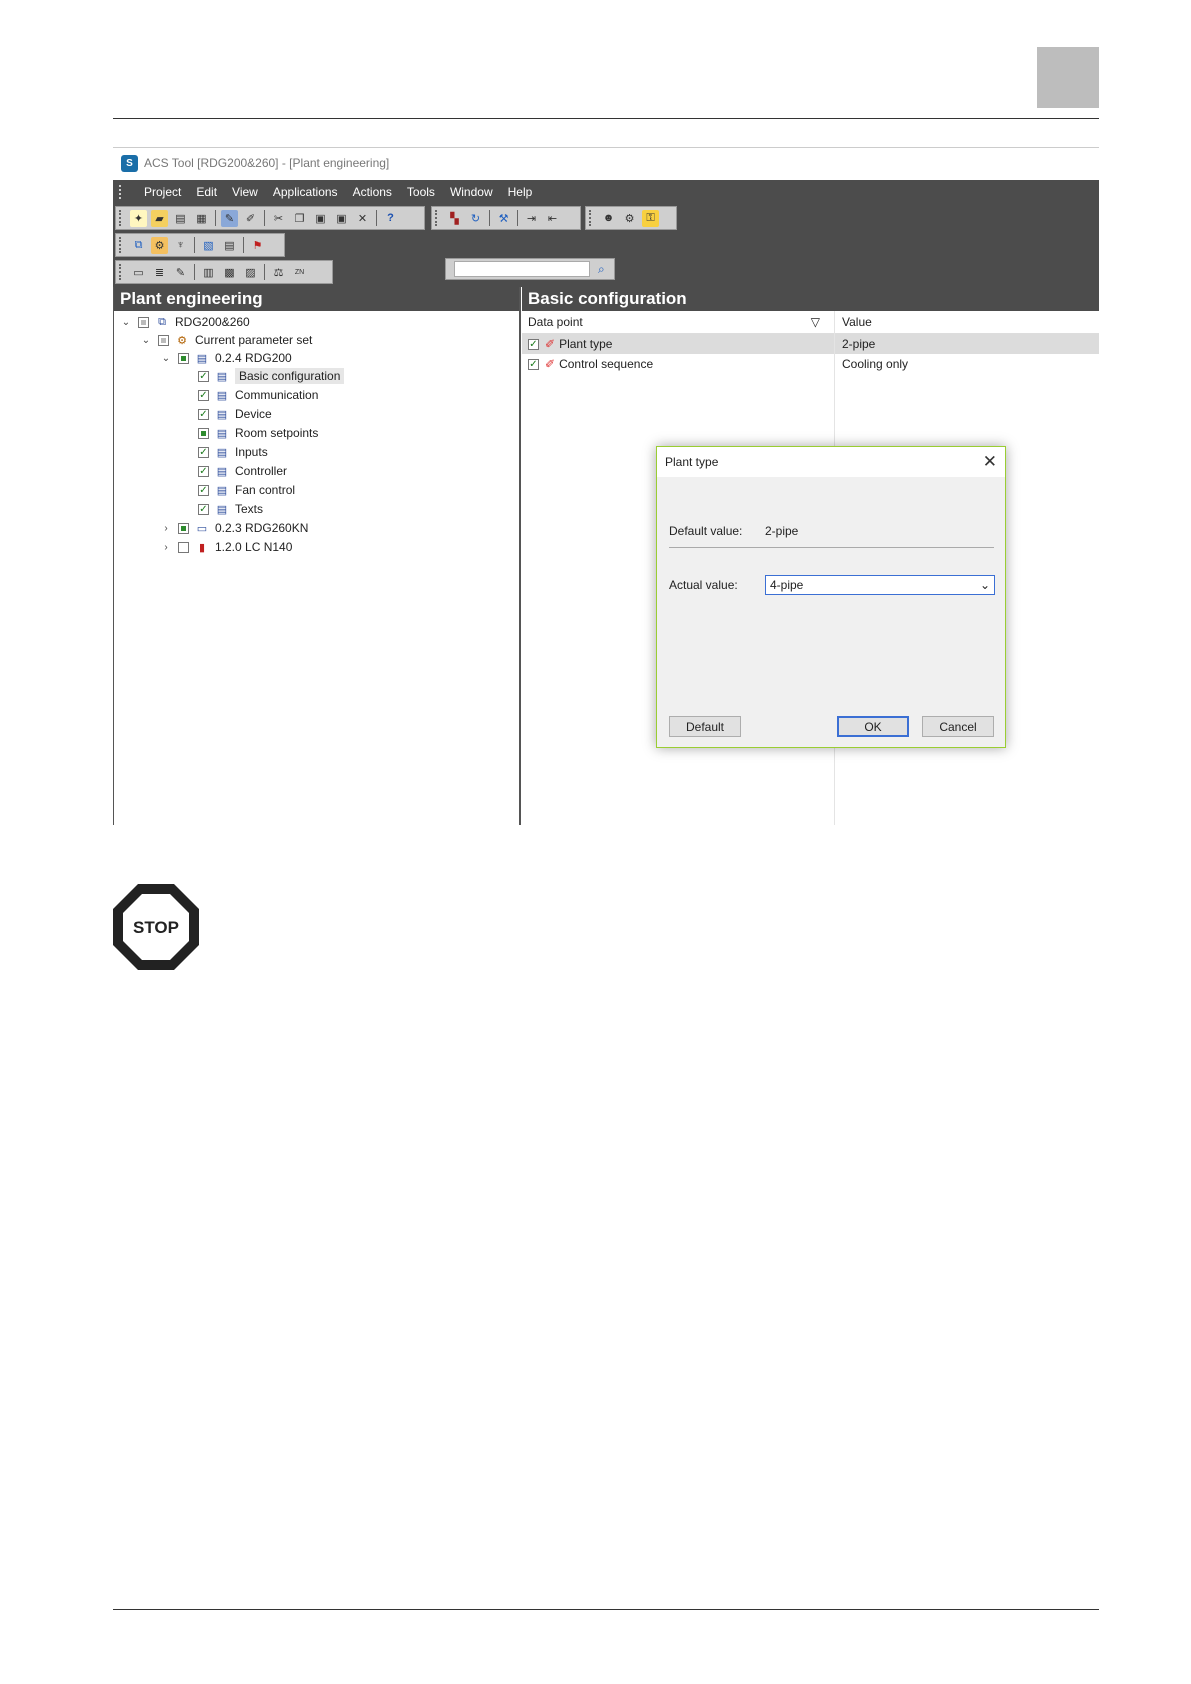  Describe the element at coordinates (880, 585) in the screenshot. I see `actual-value-select: 4-pipe ⌄` at that location.